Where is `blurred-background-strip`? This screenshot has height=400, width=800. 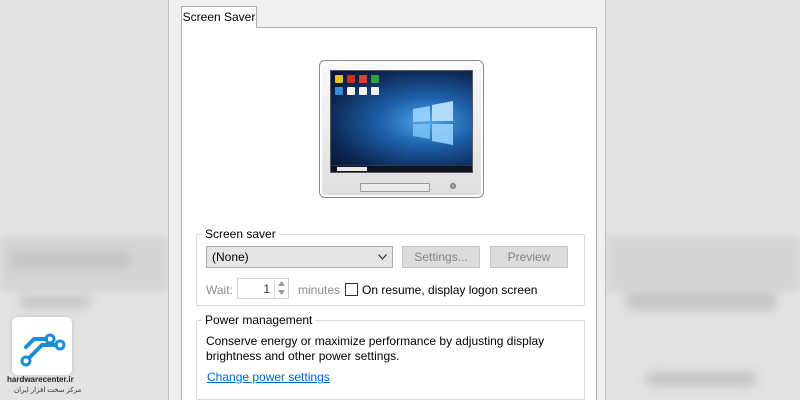
blurred-background-strip is located at coordinates (703, 264).